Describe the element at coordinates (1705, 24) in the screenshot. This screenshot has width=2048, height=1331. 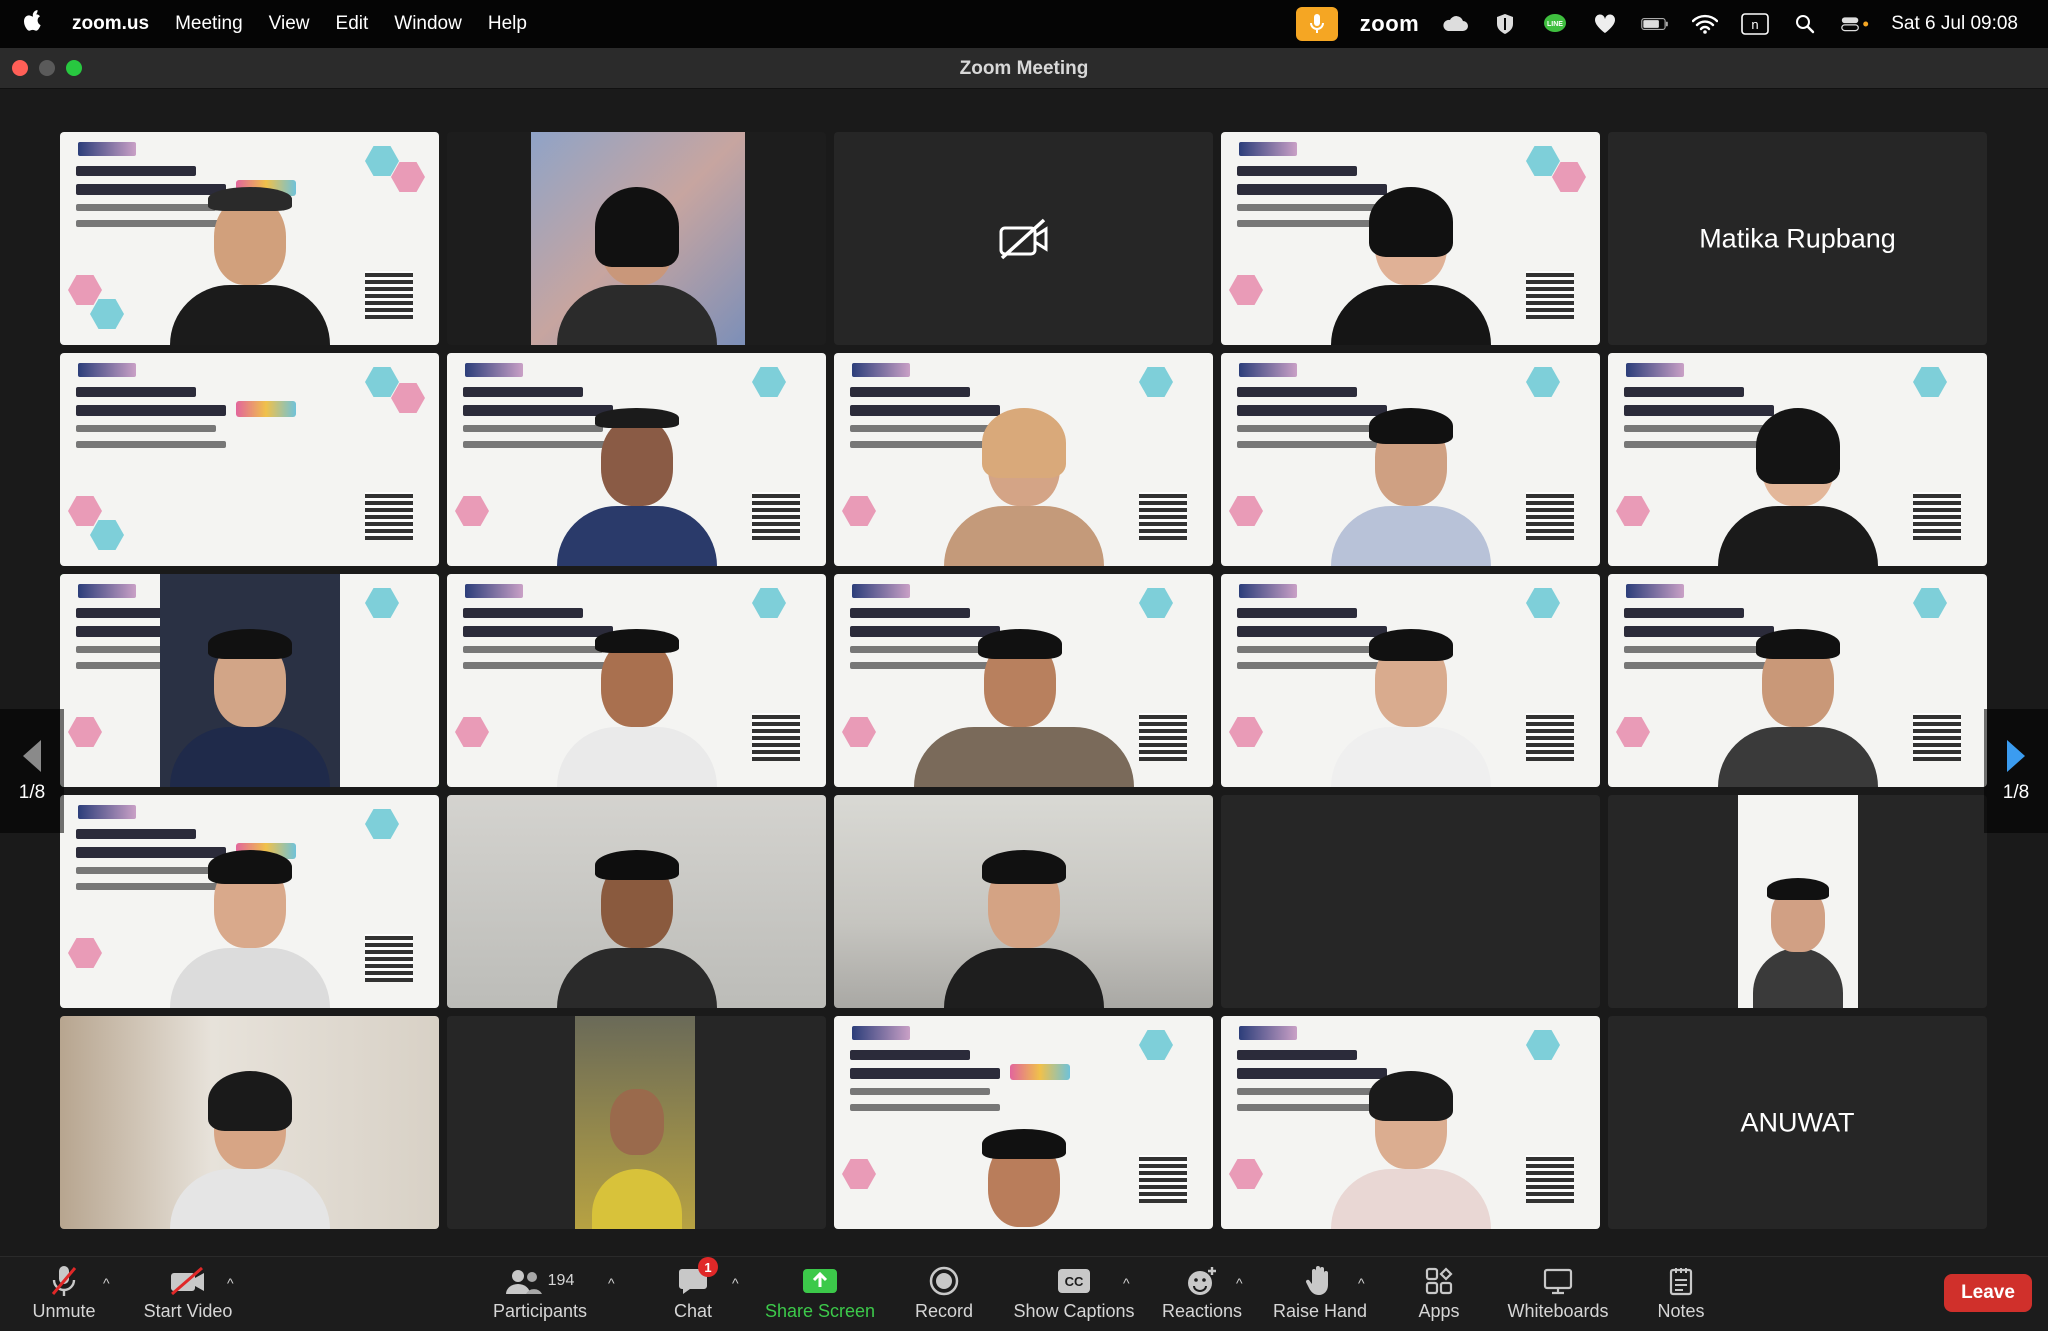
I see `wifi-icon` at that location.